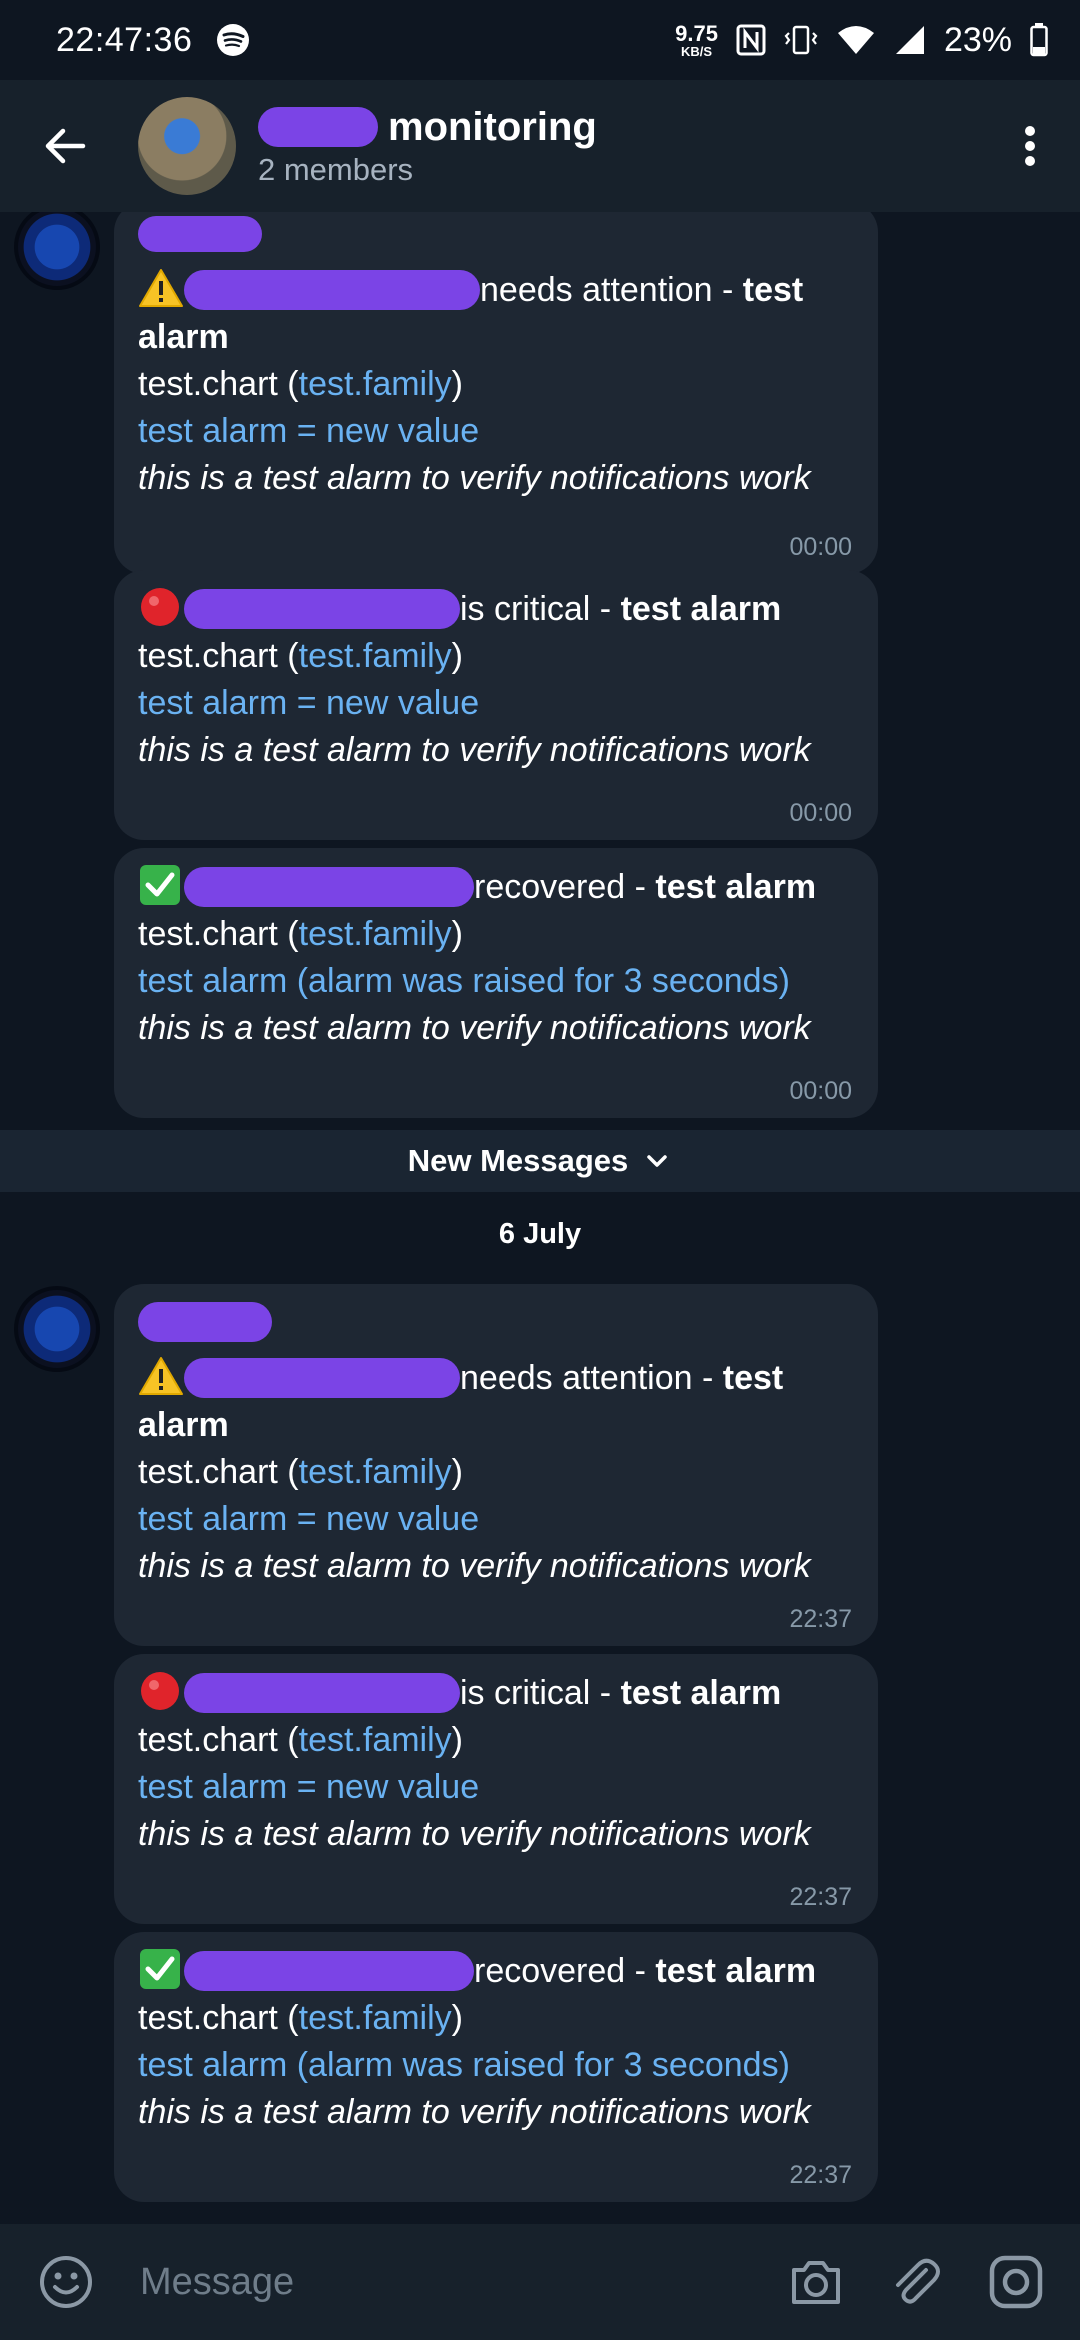 This screenshot has height=2340, width=1080. What do you see at coordinates (1016, 2282) in the screenshot?
I see `instagram-icon` at bounding box center [1016, 2282].